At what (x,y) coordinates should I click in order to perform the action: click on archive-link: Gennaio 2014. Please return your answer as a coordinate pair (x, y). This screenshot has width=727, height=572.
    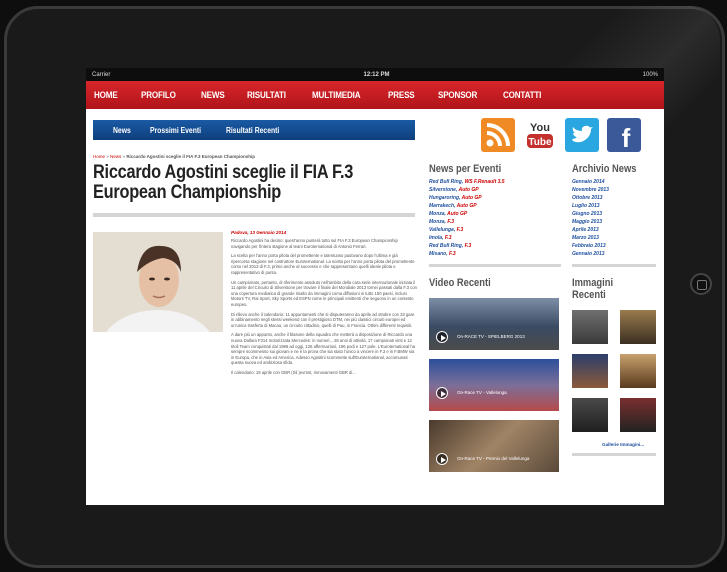
    Looking at the image, I should click on (614, 182).